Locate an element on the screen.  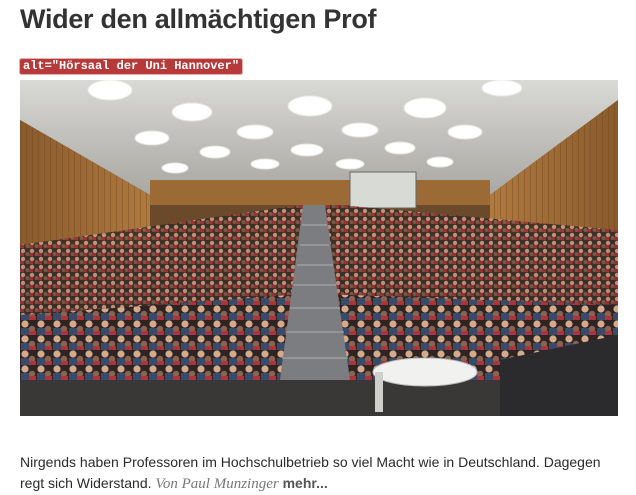
image-alt-label: alt="Hörsaal der Uni Hannover" is located at coordinates (131, 66).